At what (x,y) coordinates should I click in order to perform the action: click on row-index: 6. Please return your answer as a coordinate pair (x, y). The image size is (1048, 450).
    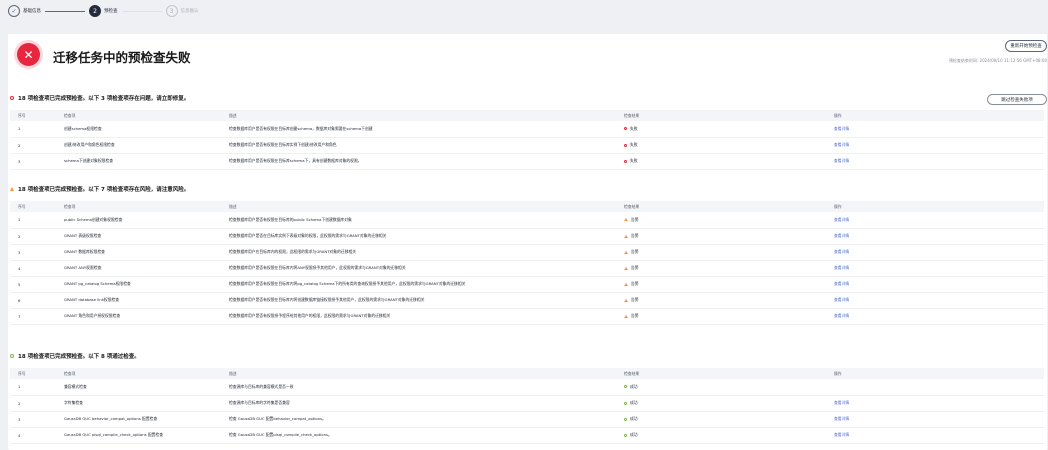
    Looking at the image, I should click on (33, 300).